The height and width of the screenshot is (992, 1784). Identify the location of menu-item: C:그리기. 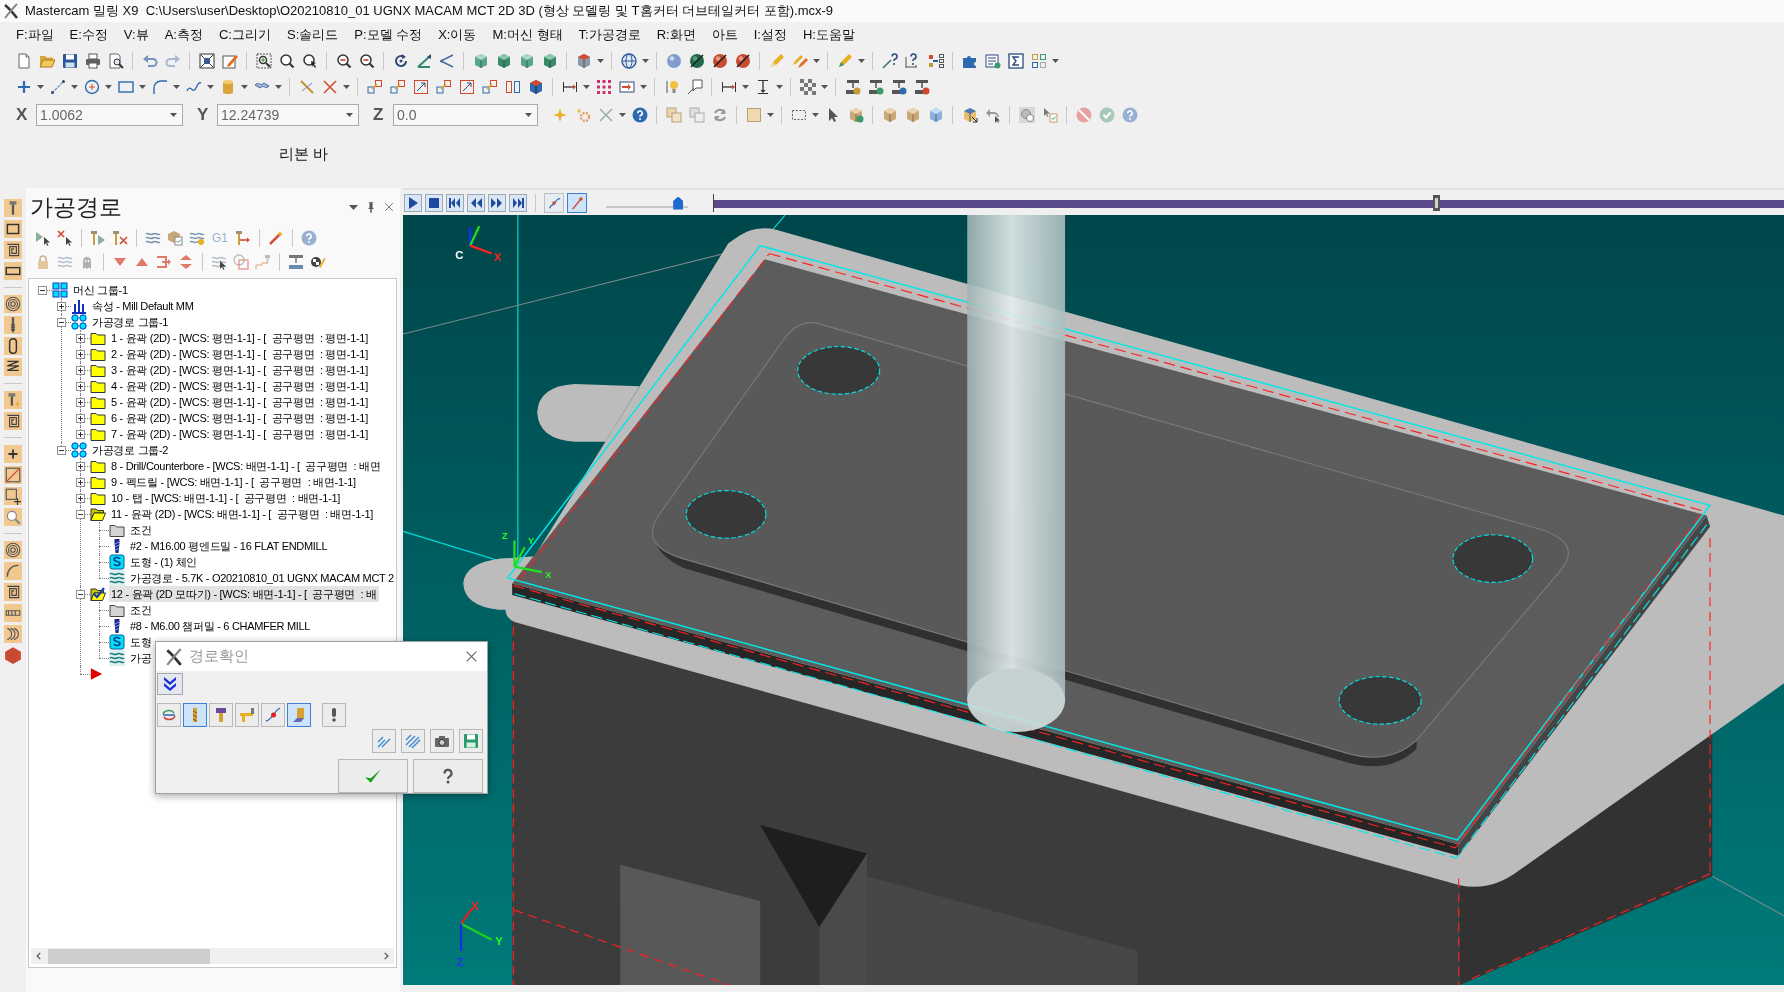
(244, 35).